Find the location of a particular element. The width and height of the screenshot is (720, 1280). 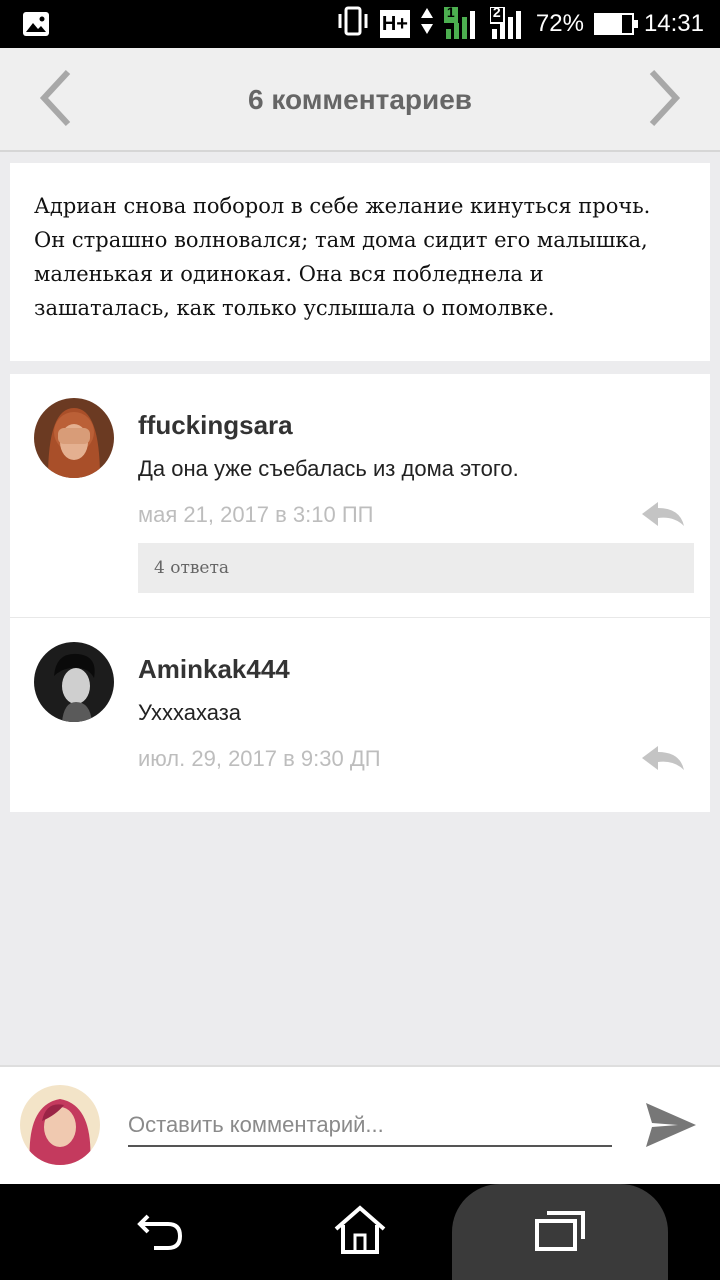

gallery-notification-icon is located at coordinates (36, 24).